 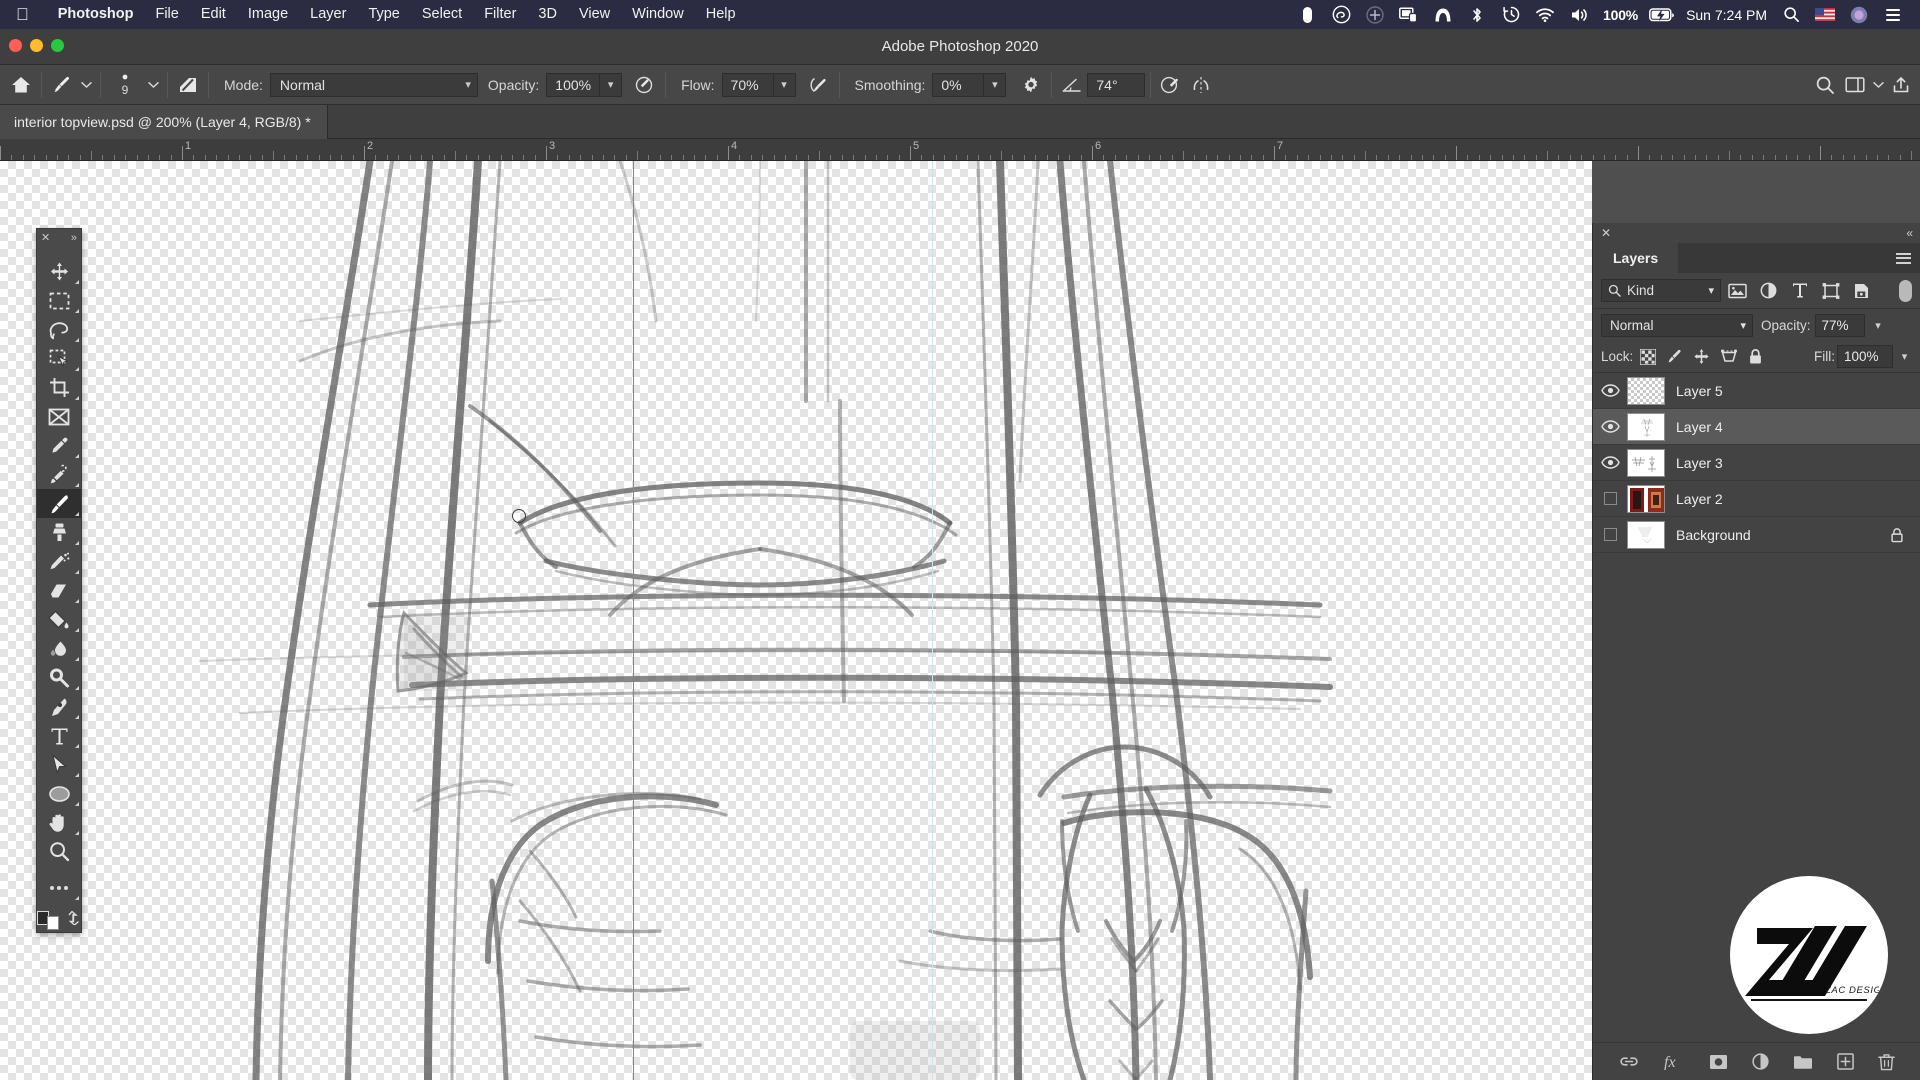 I want to click on tool-ellipse, so click(x=59, y=793).